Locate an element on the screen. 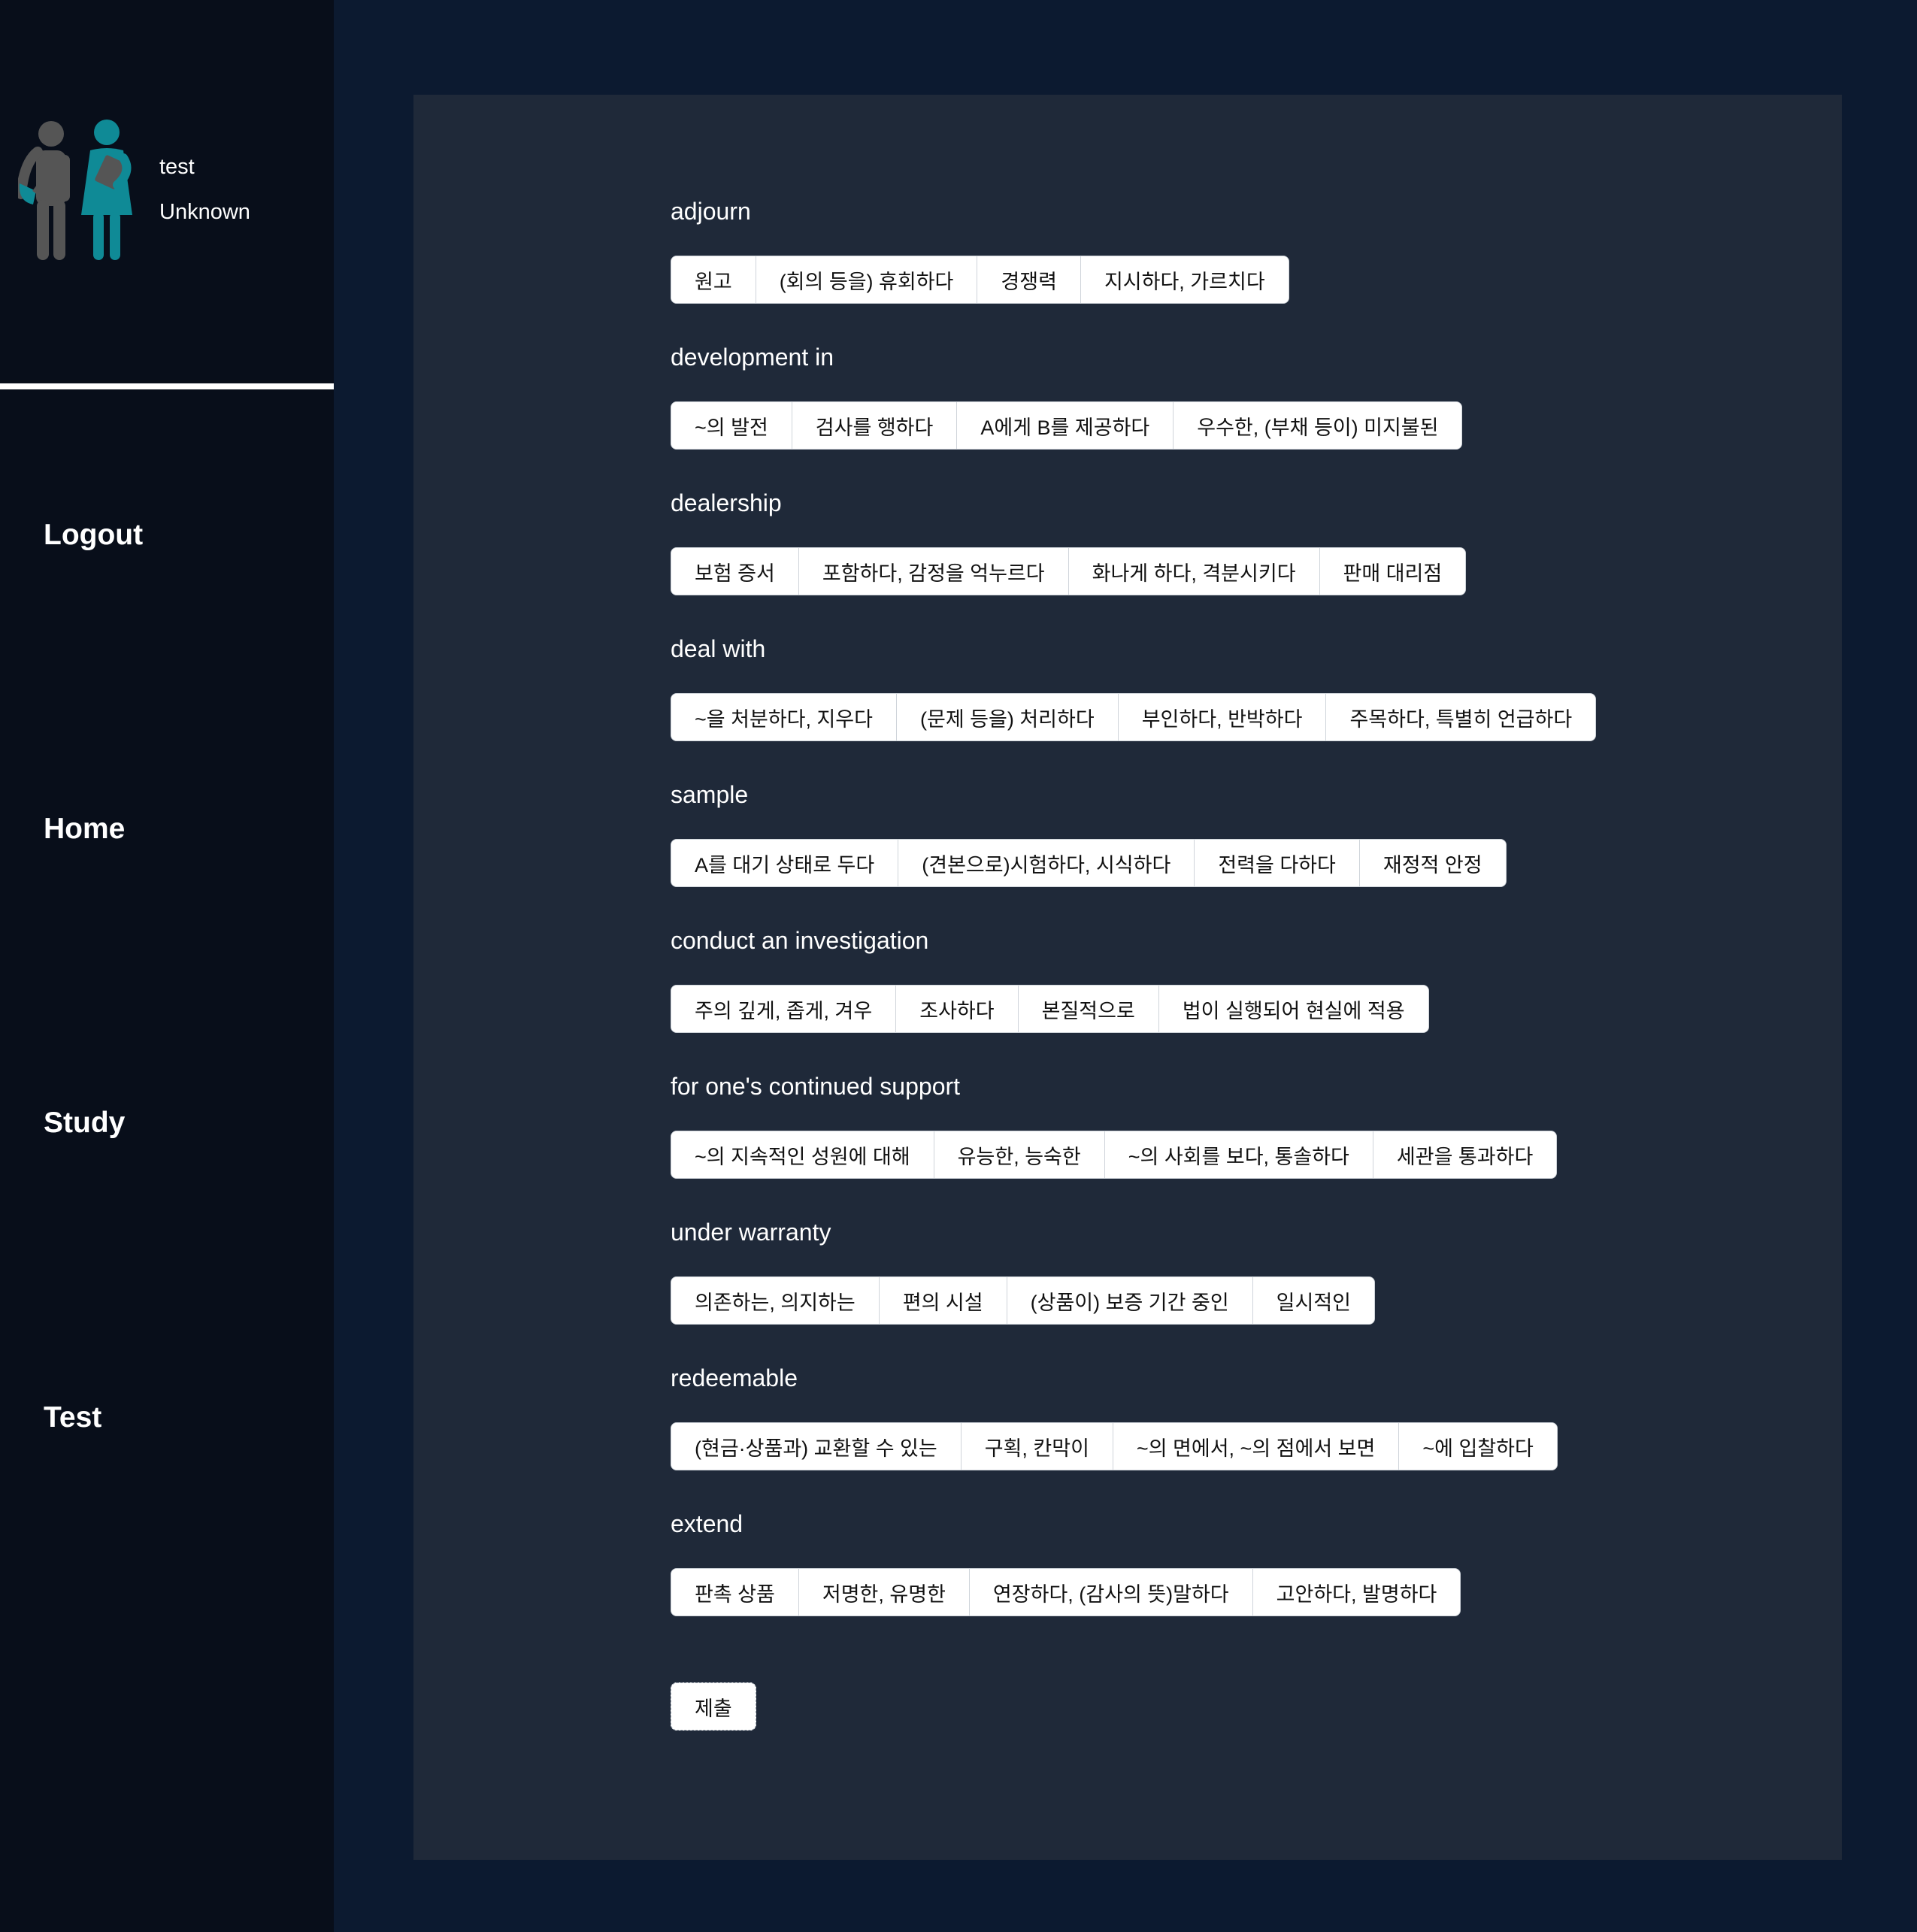 Image resolution: width=1917 pixels, height=1932 pixels. nav-home: Home is located at coordinates (84, 829).